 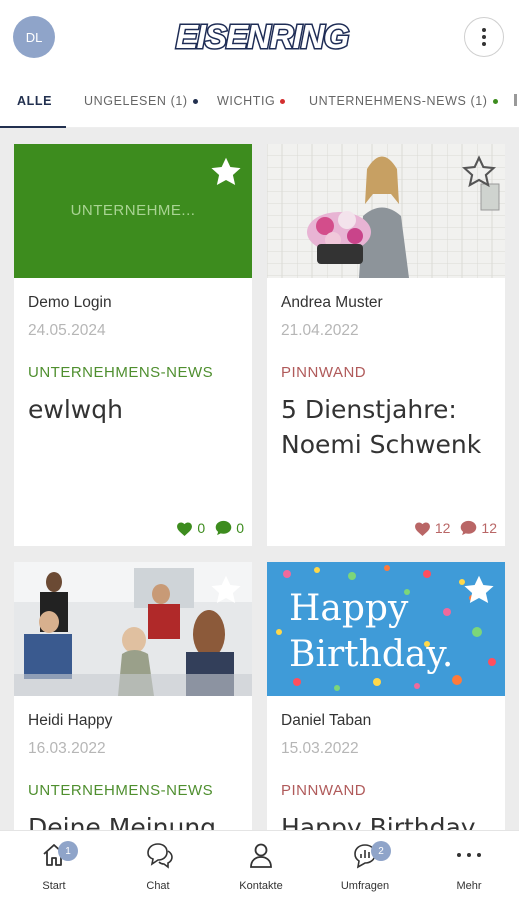 What do you see at coordinates (34, 101) in the screenshot?
I see `tab-alle: ALLE` at bounding box center [34, 101].